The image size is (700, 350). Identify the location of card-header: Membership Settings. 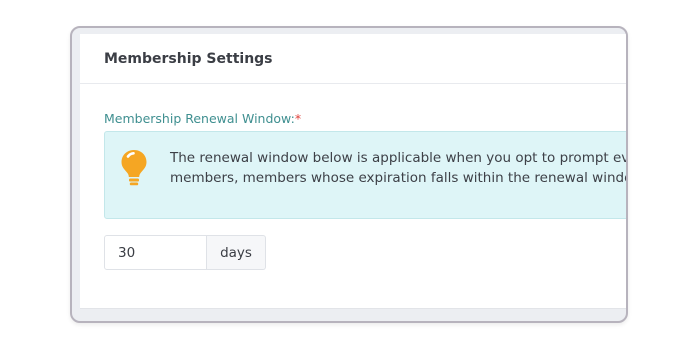
(353, 59).